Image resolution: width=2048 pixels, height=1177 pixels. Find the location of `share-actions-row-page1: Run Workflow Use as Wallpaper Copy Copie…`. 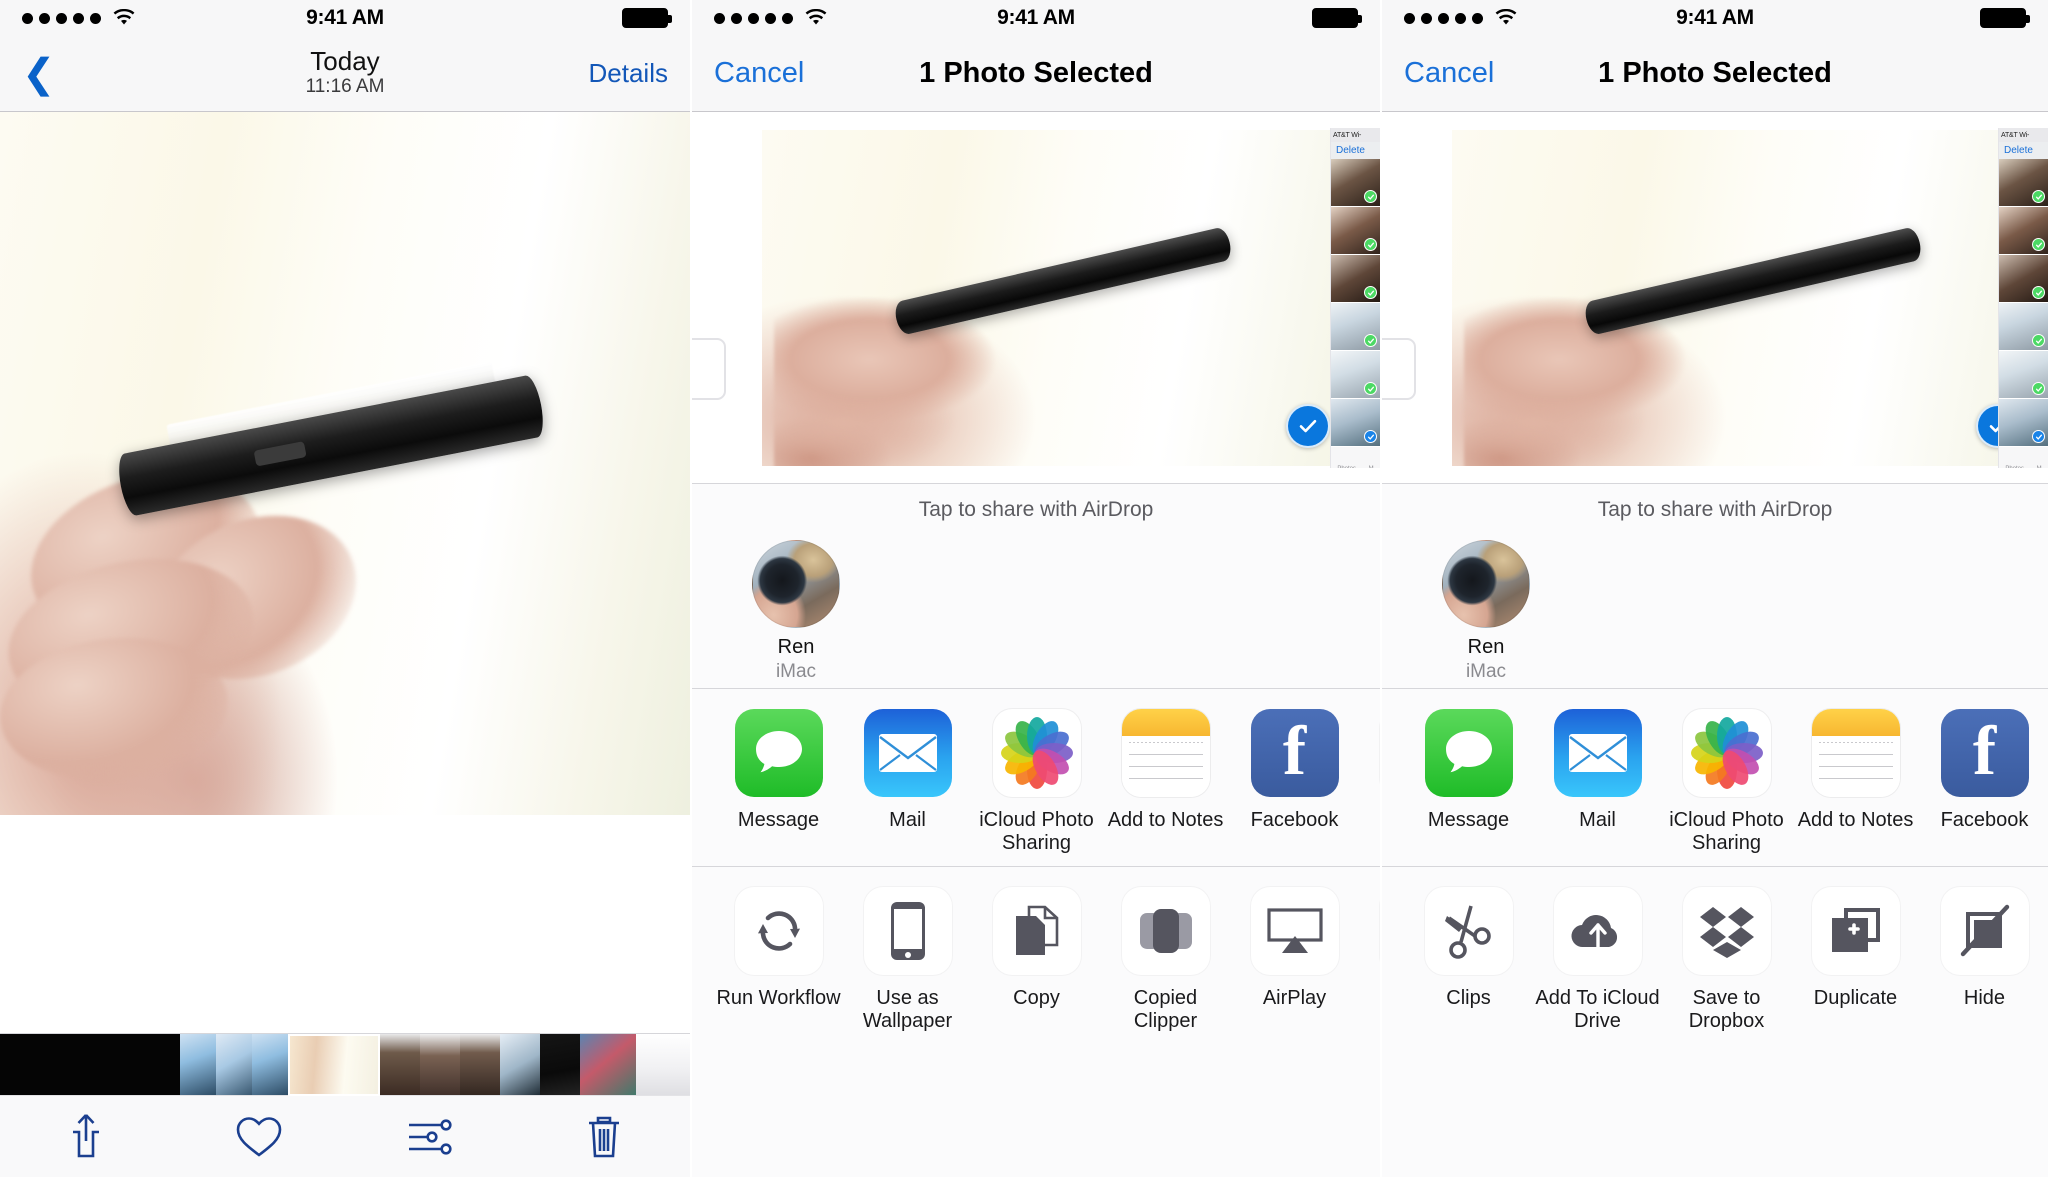

share-actions-row-page1: Run Workflow Use as Wallpaper Copy Copie… is located at coordinates (1036, 969).